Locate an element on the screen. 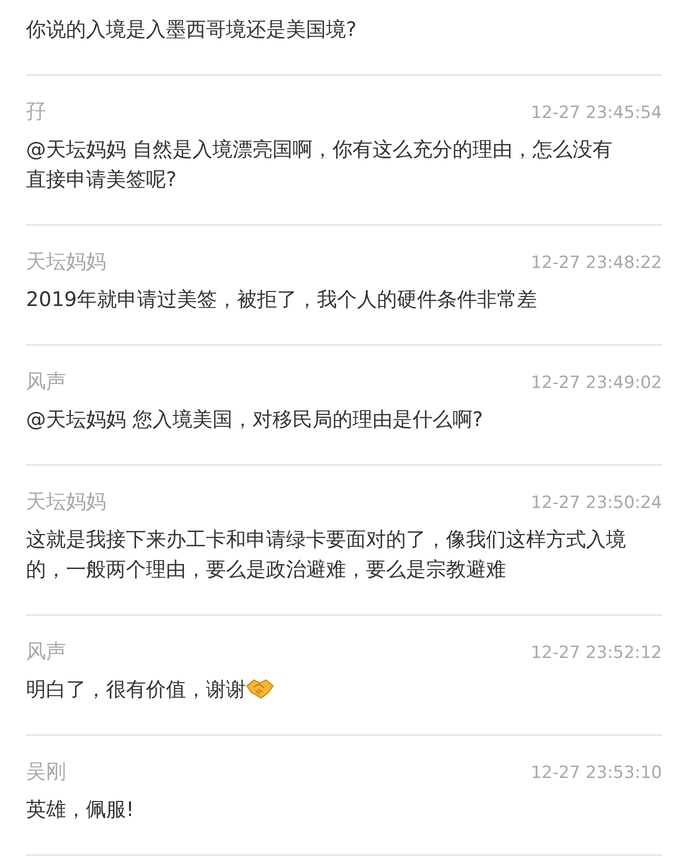  comment-time: 12-27 23:45:54 is located at coordinates (596, 113).